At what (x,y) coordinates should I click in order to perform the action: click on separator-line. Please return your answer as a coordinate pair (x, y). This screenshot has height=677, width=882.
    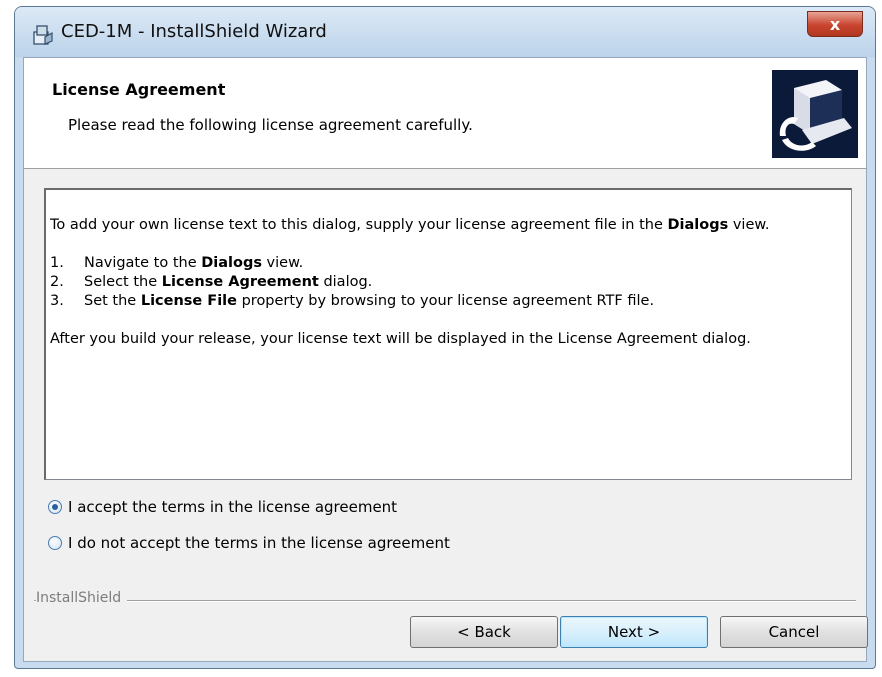
    Looking at the image, I should click on (445, 601).